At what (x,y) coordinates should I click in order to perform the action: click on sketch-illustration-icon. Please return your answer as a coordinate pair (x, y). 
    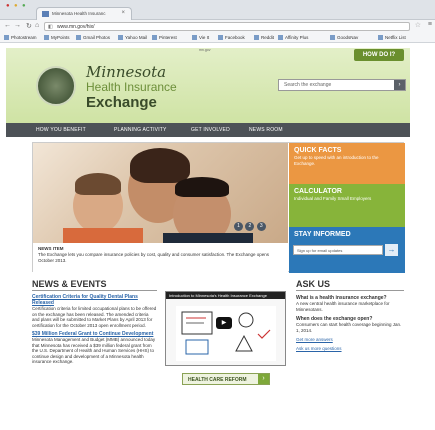
    Looking at the image, I should click on (226, 333).